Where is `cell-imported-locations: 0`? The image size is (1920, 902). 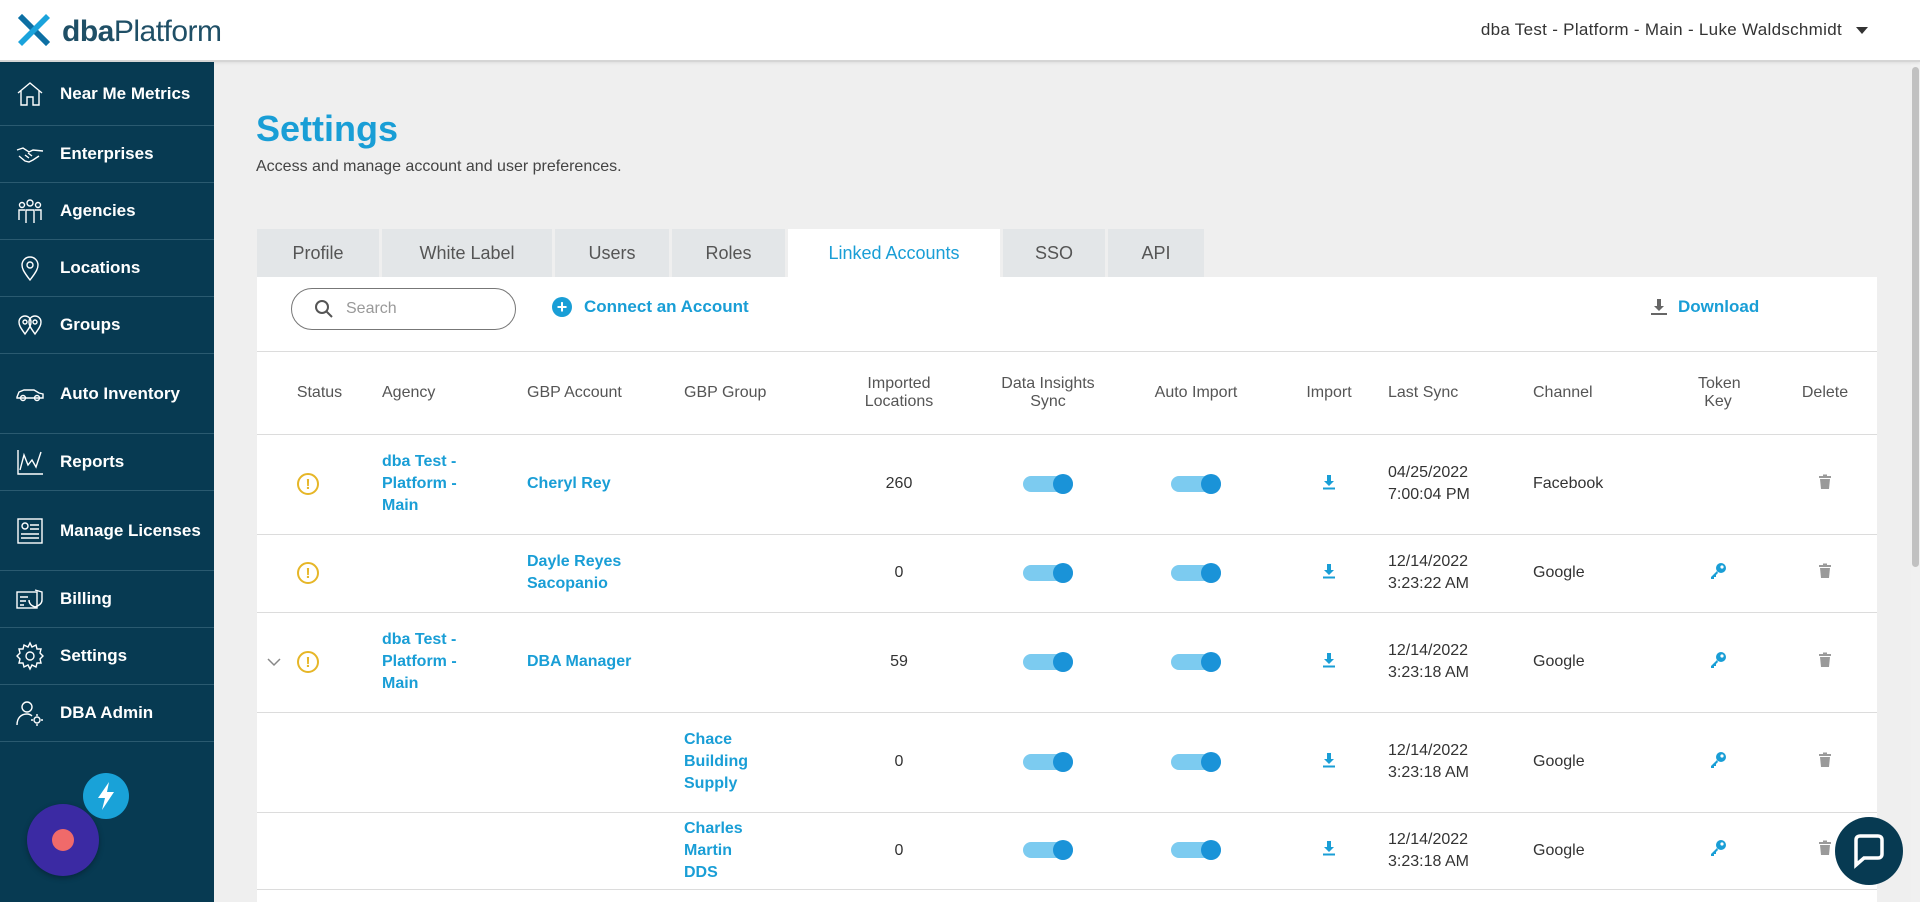 cell-imported-locations: 0 is located at coordinates (899, 573).